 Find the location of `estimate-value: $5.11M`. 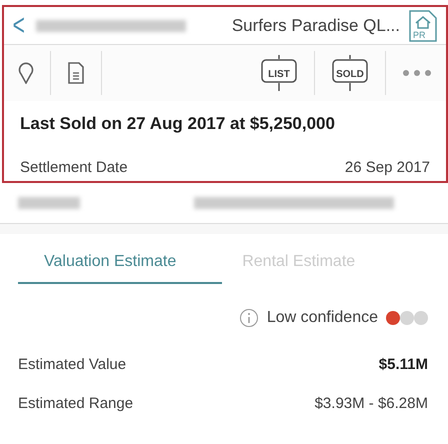

estimate-value: $5.11M is located at coordinates (403, 365).